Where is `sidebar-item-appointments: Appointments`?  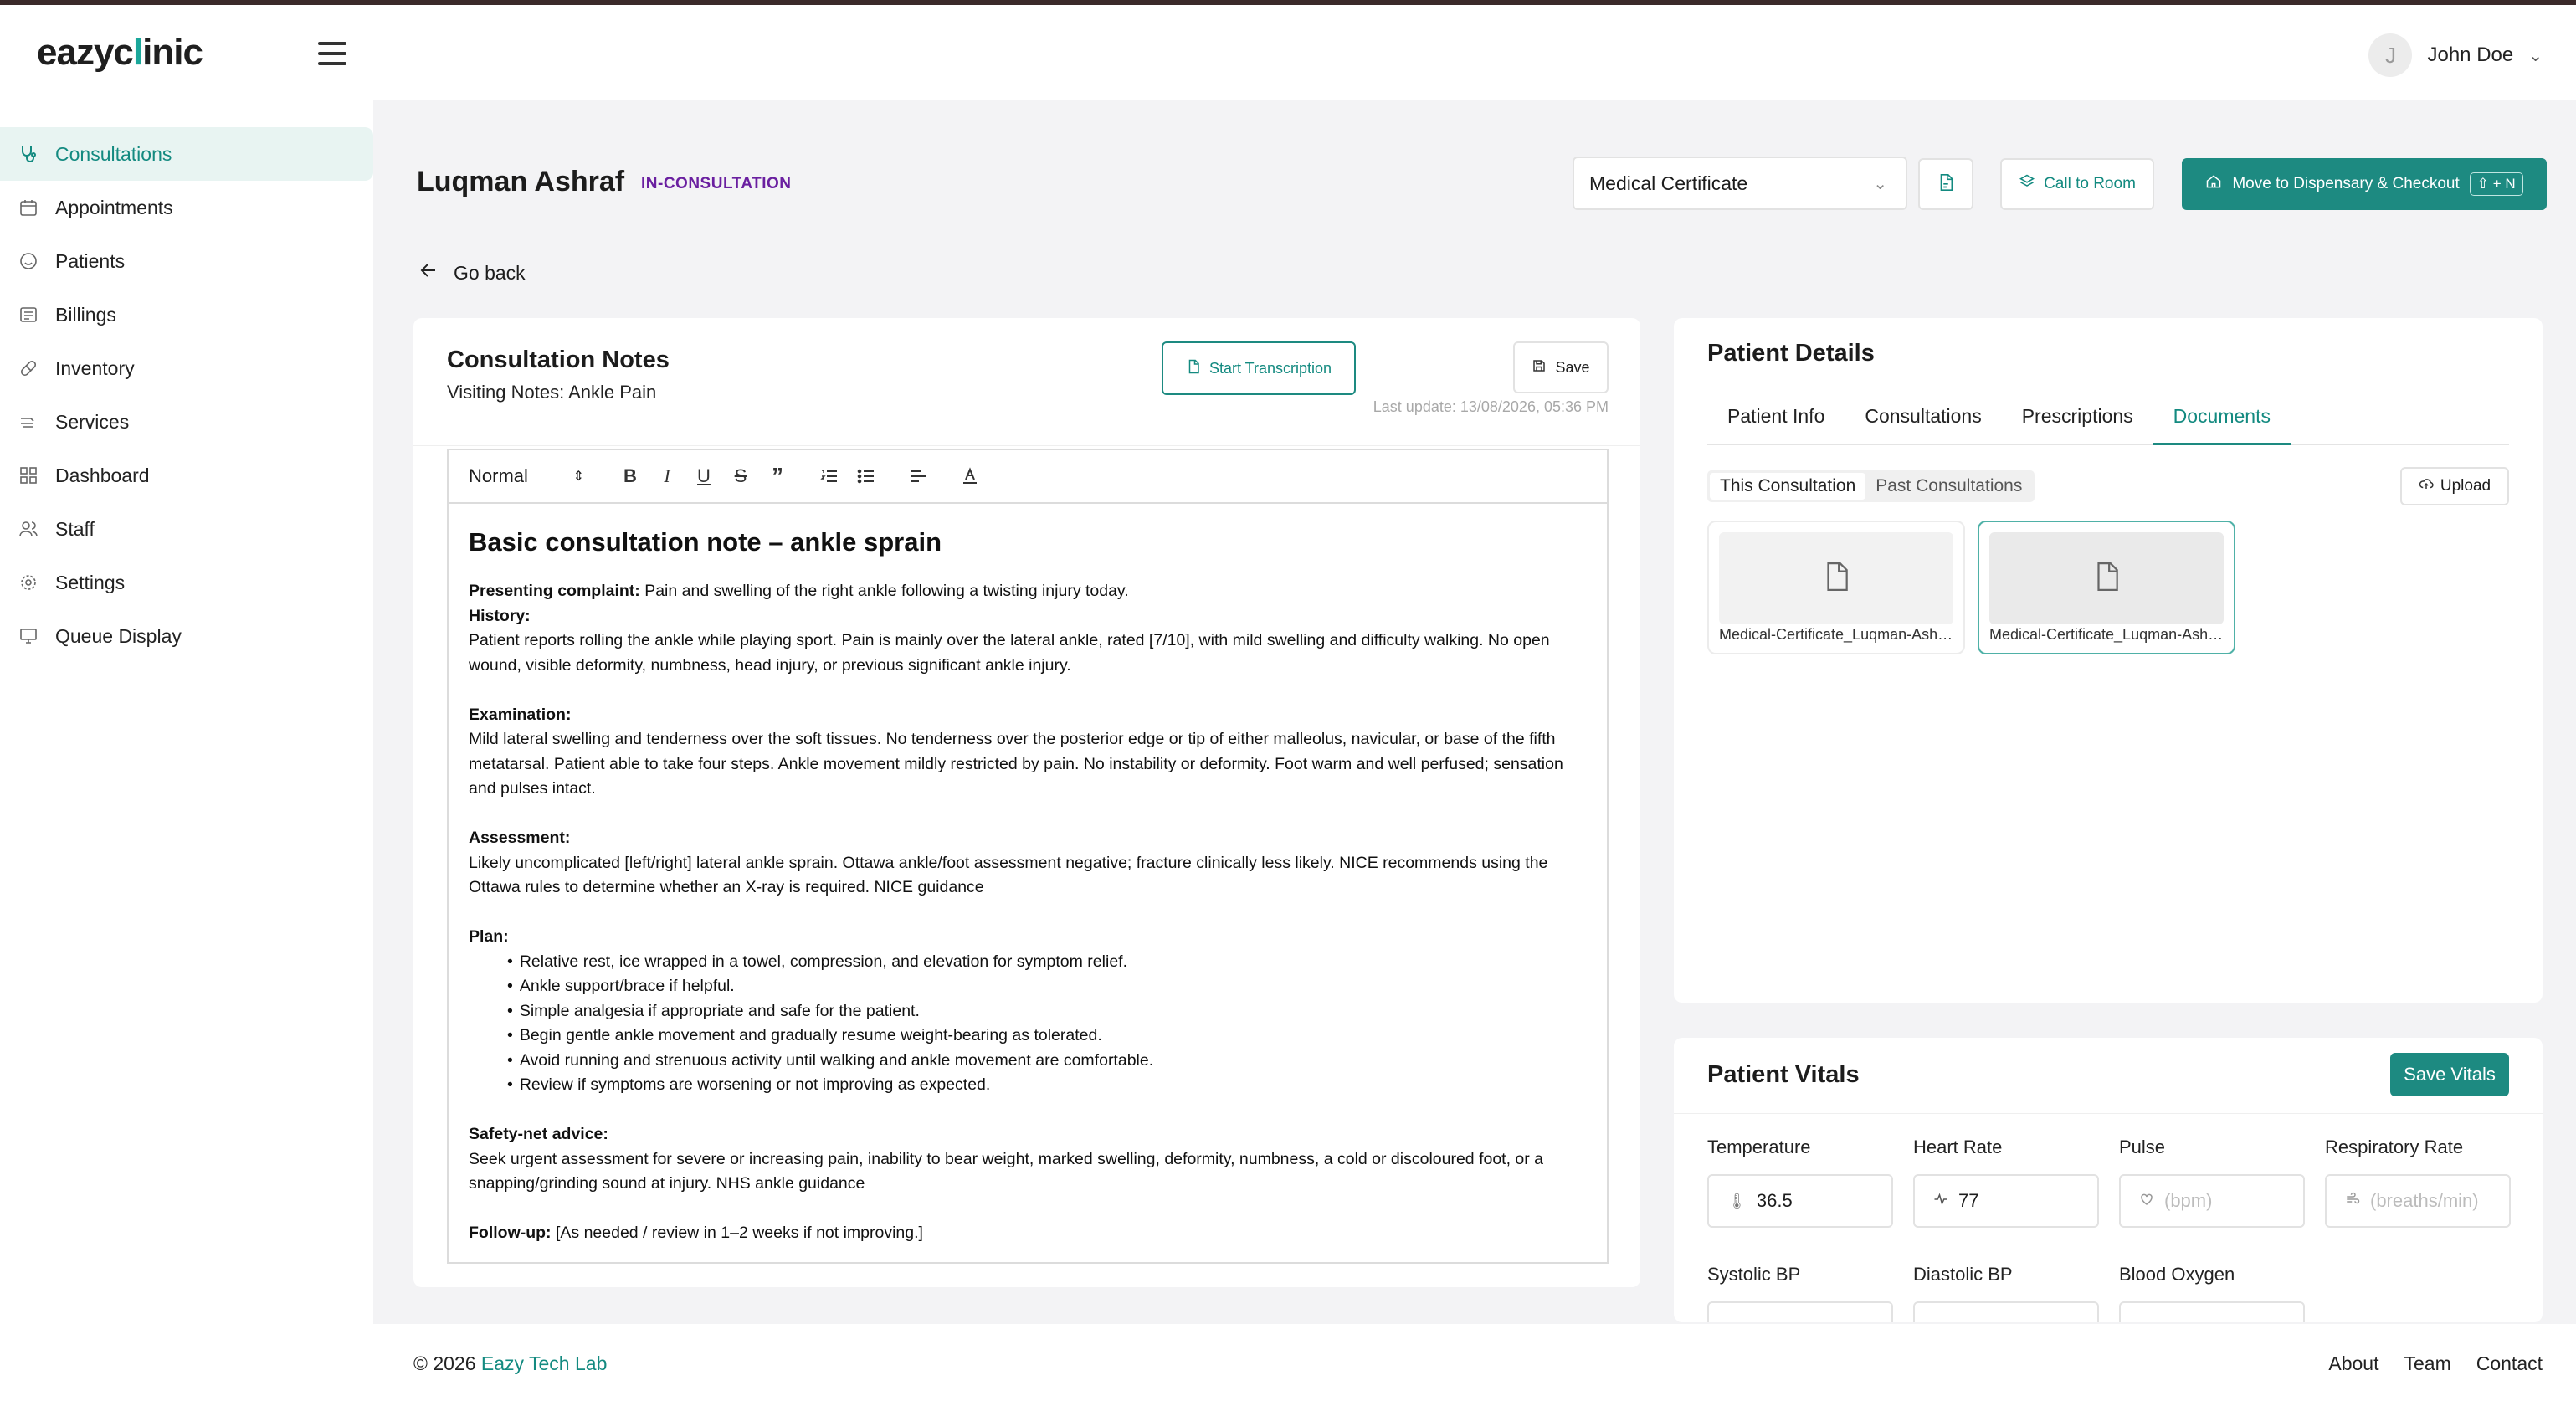 sidebar-item-appointments: Appointments is located at coordinates (186, 207).